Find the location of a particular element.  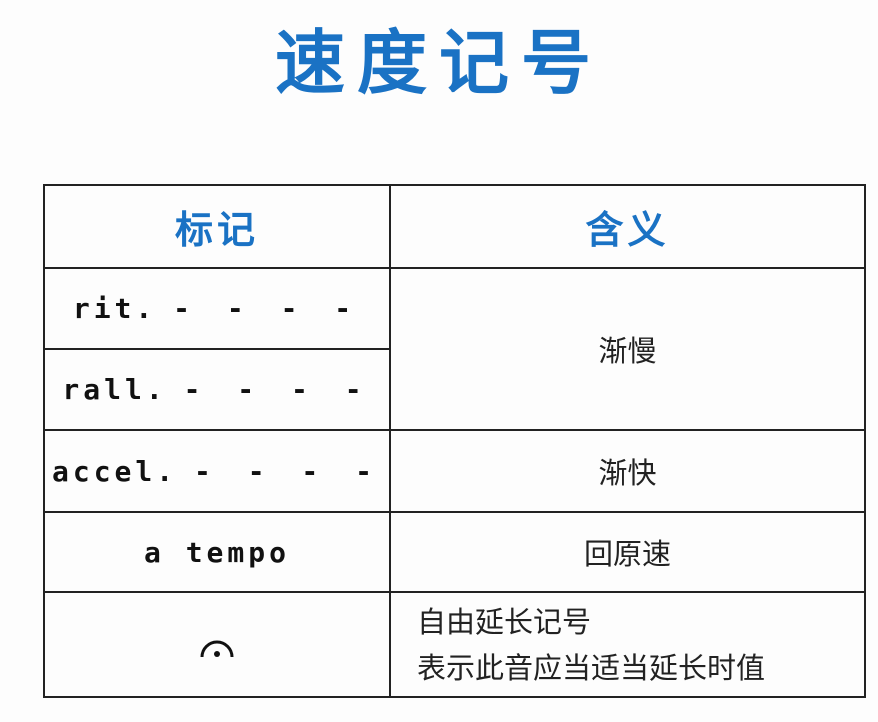

table-header-row: 标记 含义 is located at coordinates (454, 226).